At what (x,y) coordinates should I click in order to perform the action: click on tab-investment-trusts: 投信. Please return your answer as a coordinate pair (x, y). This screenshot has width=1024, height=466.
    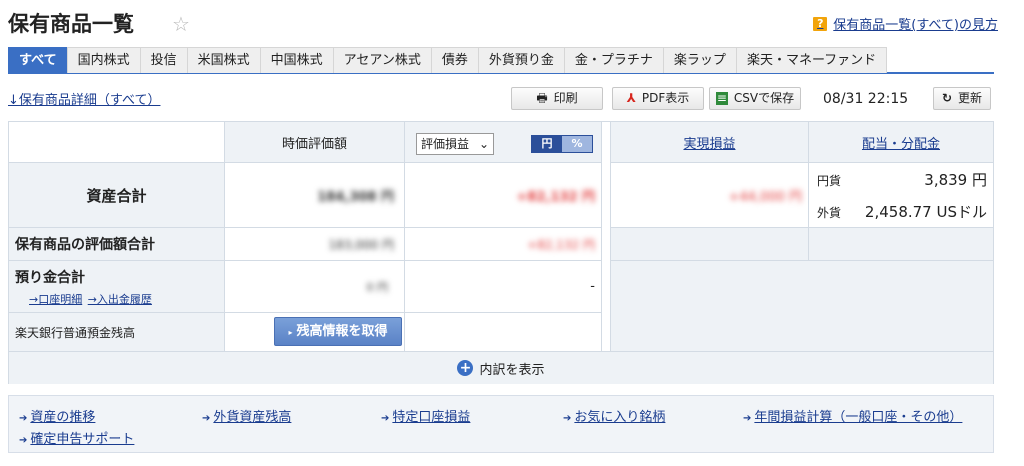
    Looking at the image, I should click on (163, 60).